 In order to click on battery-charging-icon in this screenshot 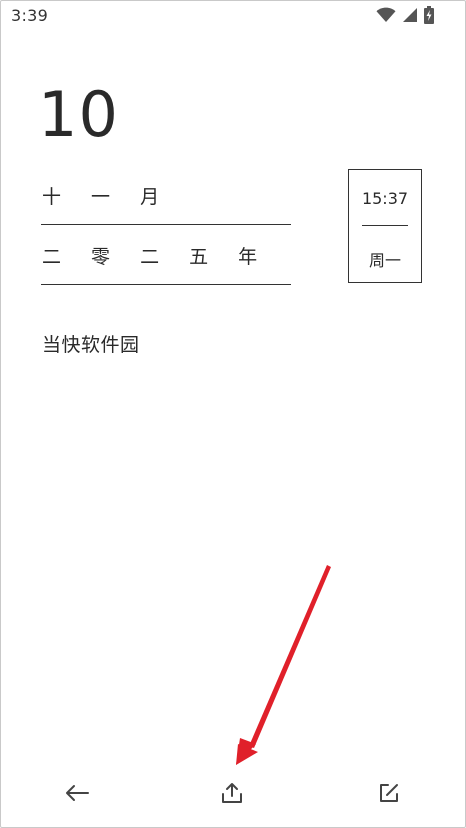, I will do `click(429, 15)`.